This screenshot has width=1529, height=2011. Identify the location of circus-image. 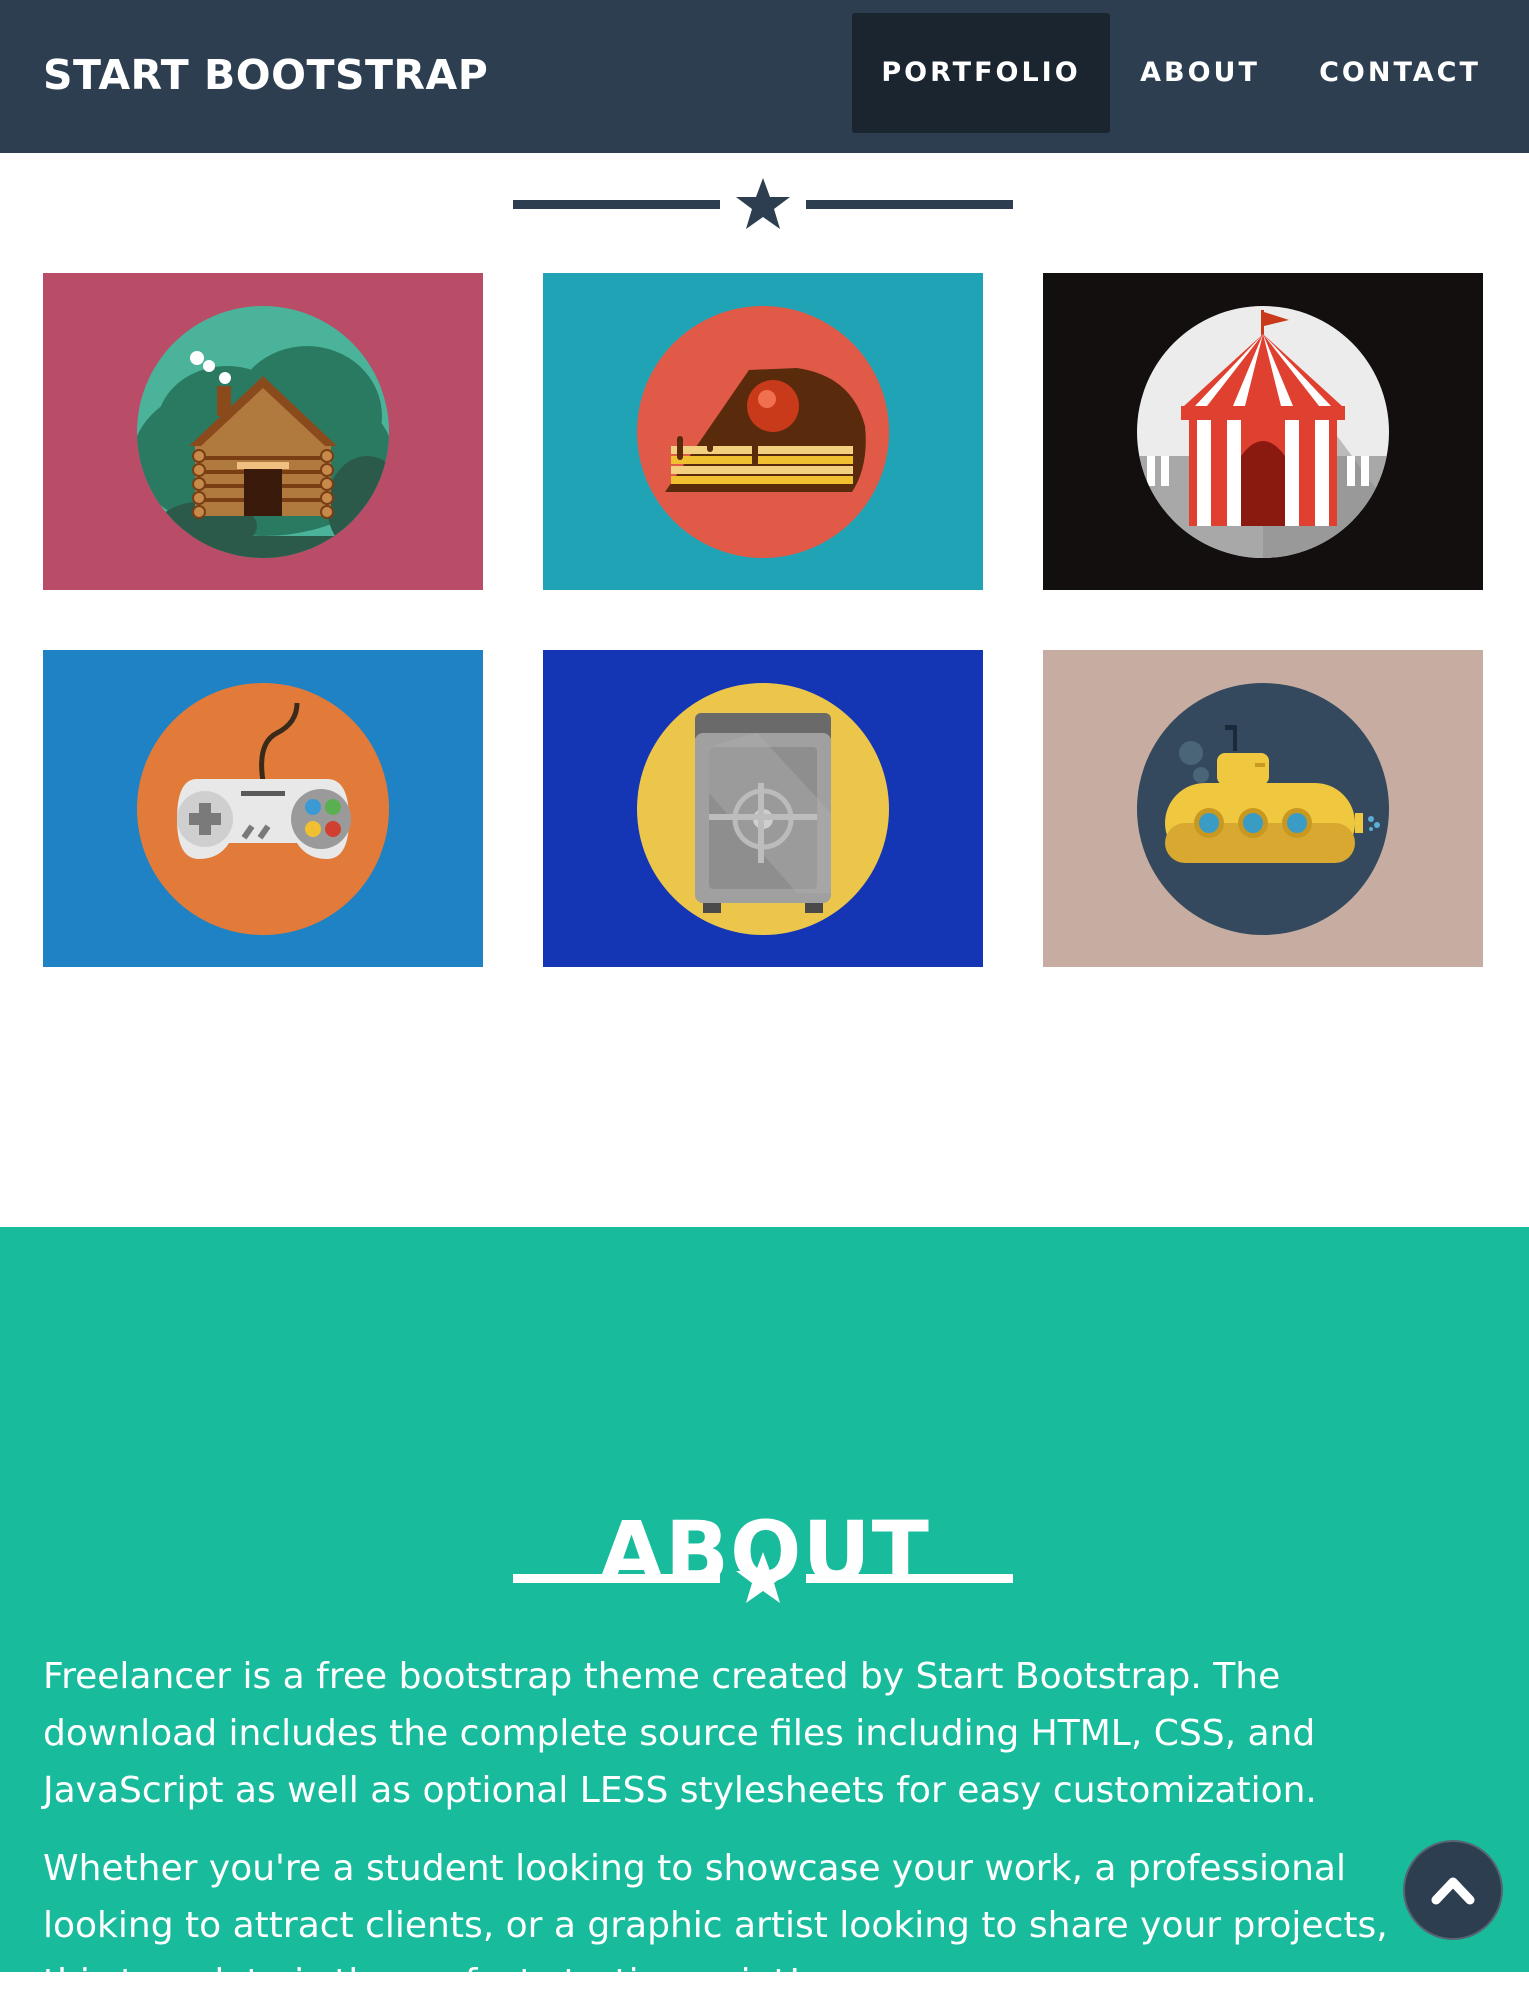
(1263, 432).